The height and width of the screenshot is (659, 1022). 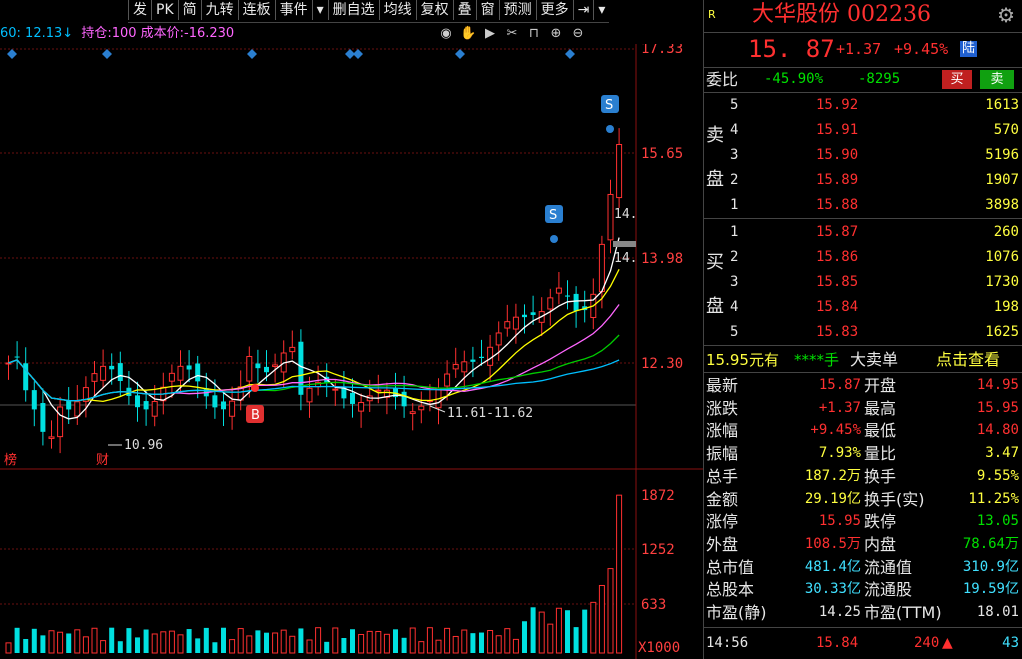 What do you see at coordinates (293, 10) in the screenshot?
I see `toolbar-button: 事件` at bounding box center [293, 10].